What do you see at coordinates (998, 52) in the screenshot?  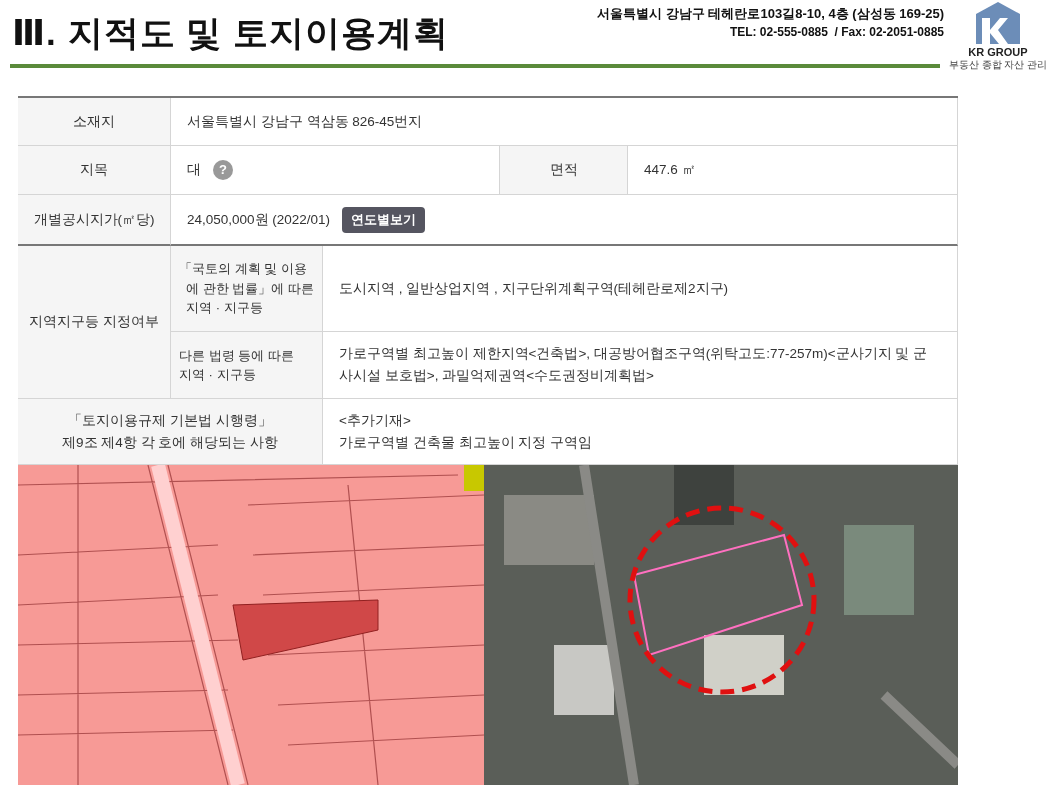 I see `logo-name: KR GROUP` at bounding box center [998, 52].